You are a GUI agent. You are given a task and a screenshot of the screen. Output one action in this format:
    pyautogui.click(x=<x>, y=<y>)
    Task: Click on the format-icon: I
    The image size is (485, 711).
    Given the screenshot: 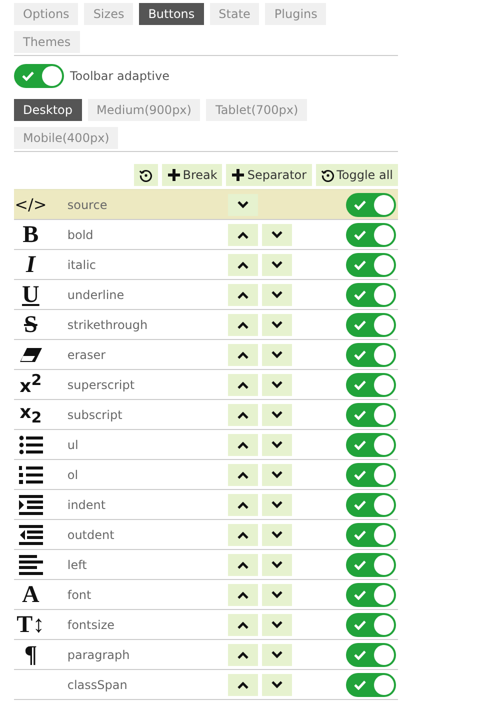 What is the action you would take?
    pyautogui.click(x=31, y=264)
    